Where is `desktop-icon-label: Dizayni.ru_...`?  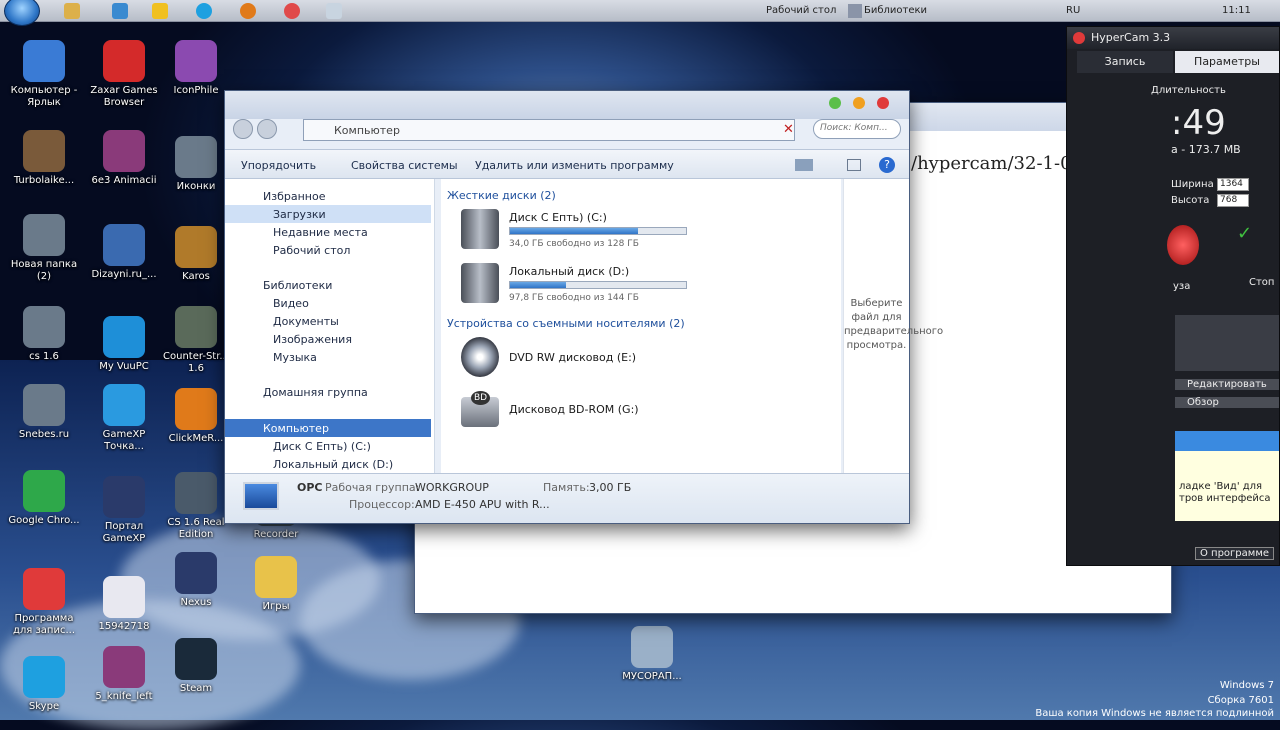
desktop-icon-label: Dizayni.ru_... is located at coordinates (124, 274).